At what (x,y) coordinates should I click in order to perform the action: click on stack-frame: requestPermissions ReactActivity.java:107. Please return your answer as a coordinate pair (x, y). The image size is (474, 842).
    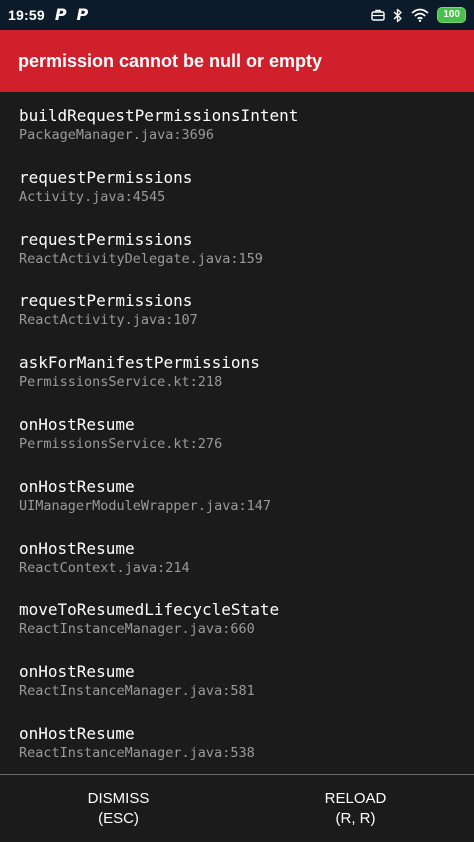
    Looking at the image, I should click on (237, 322).